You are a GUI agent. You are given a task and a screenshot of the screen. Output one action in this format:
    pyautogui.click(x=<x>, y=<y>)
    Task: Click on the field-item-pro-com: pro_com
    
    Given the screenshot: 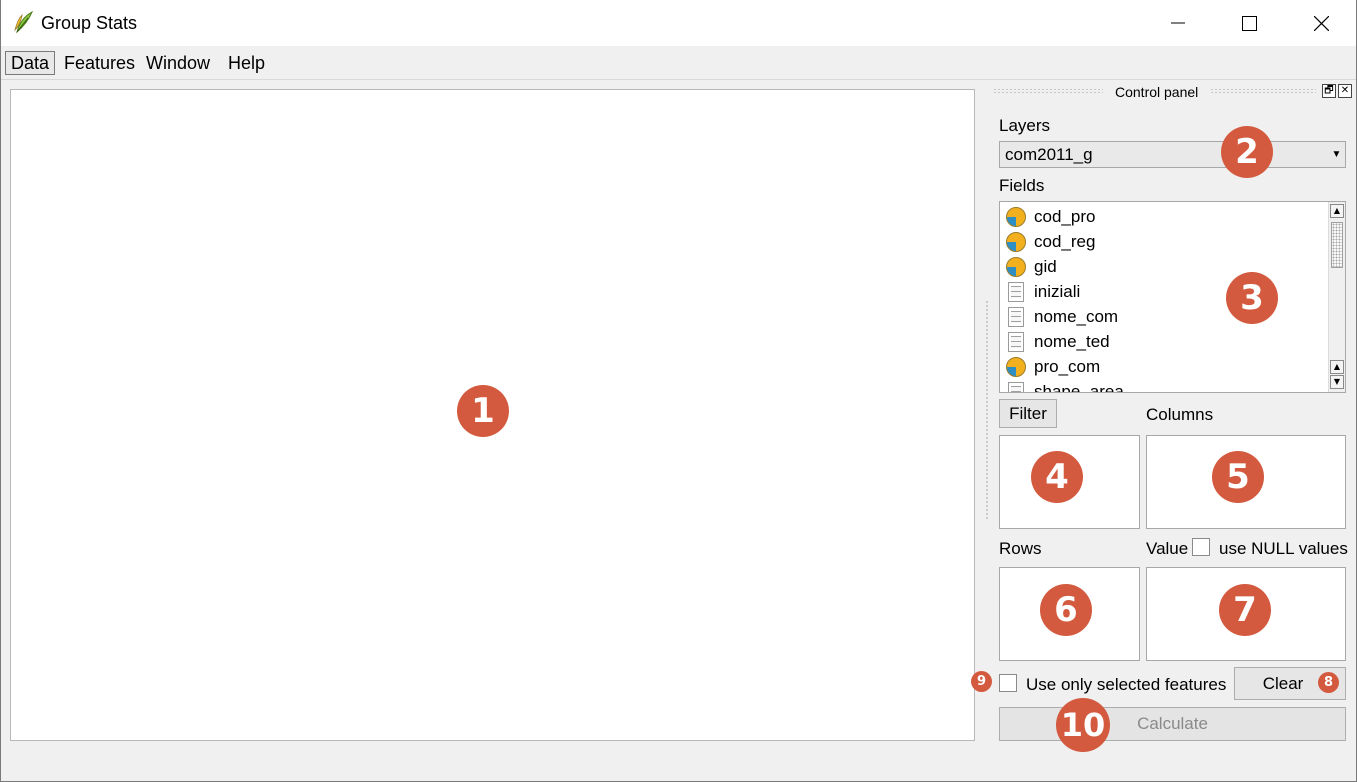 What is the action you would take?
    pyautogui.click(x=1052, y=366)
    